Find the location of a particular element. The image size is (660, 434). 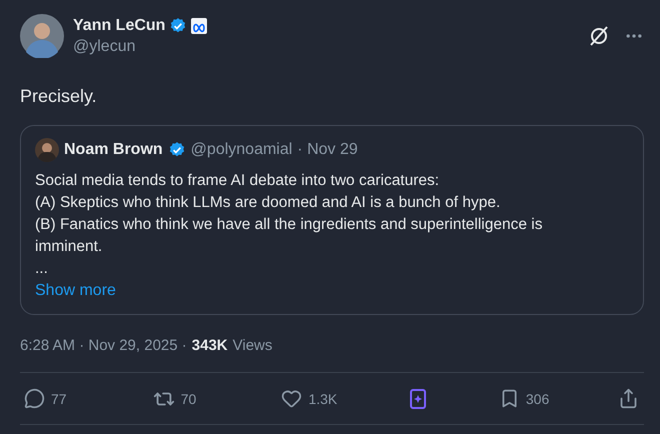

author-handle: @ylecun is located at coordinates (326, 47).